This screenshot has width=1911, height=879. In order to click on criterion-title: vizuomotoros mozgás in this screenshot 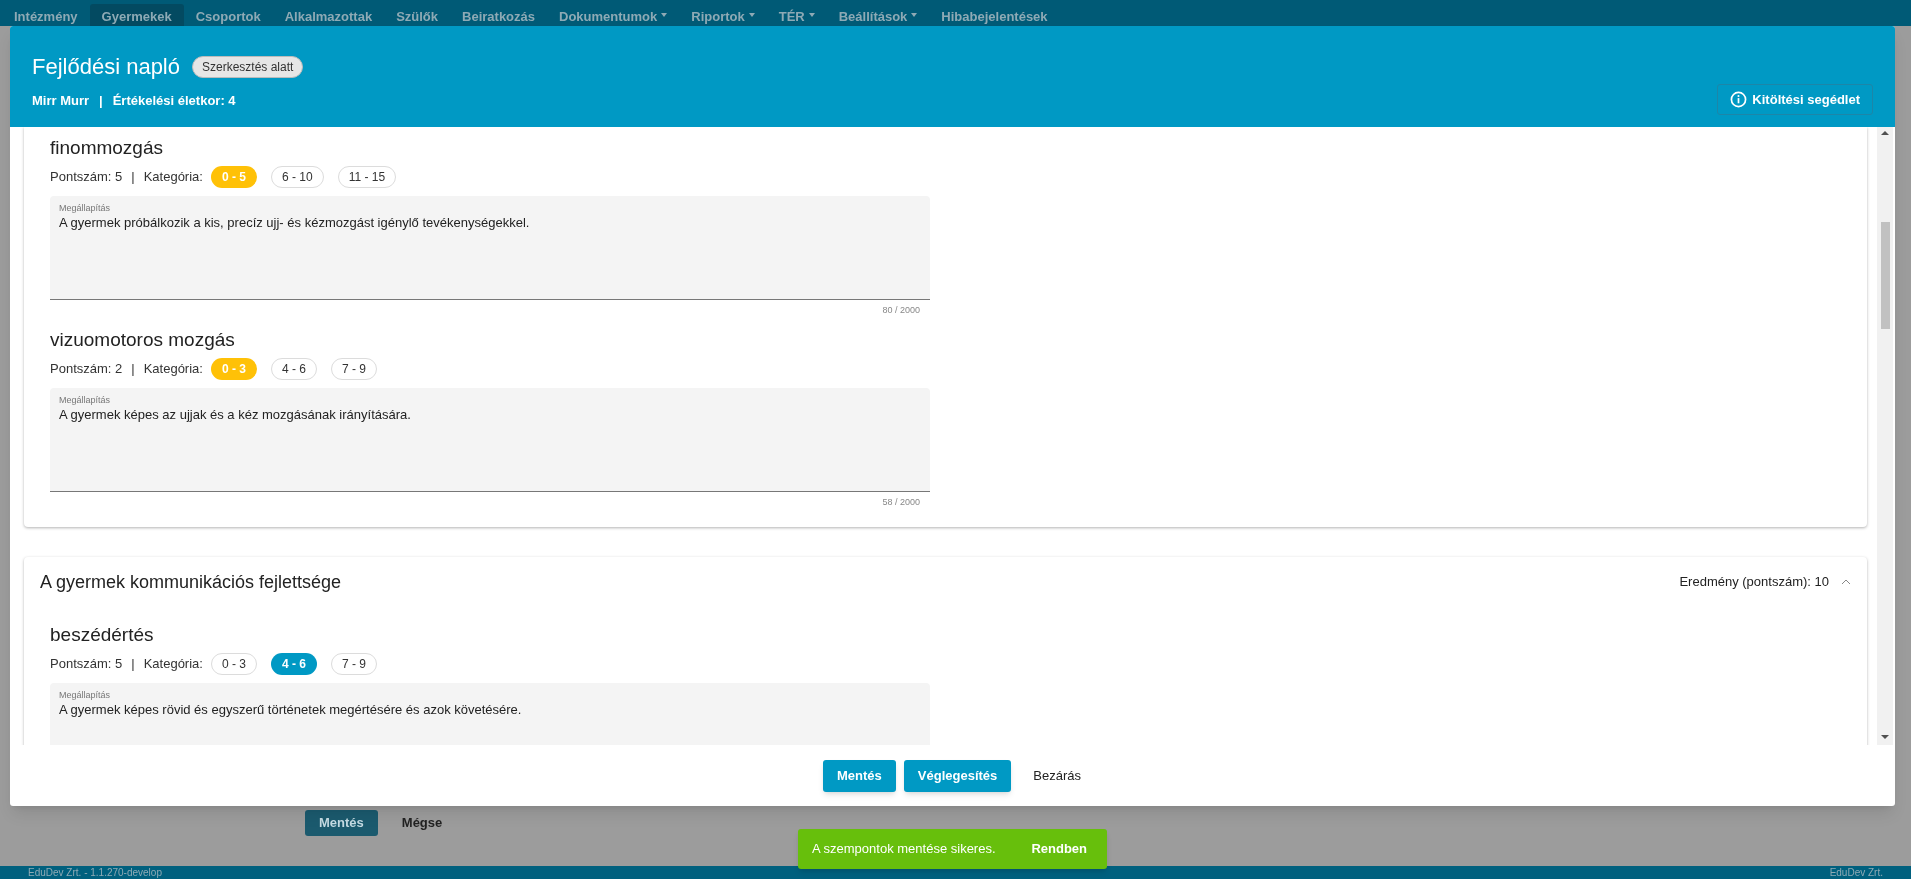, I will do `click(142, 339)`.